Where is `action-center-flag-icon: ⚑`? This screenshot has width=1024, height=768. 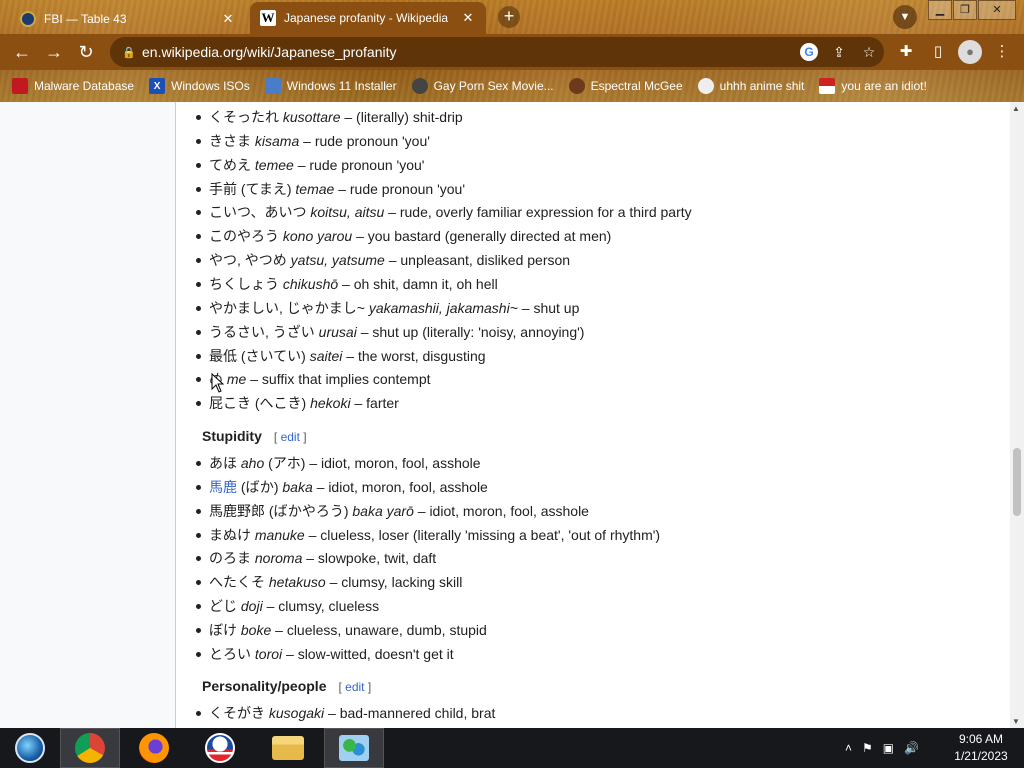
action-center-flag-icon: ⚑ is located at coordinates (867, 748).